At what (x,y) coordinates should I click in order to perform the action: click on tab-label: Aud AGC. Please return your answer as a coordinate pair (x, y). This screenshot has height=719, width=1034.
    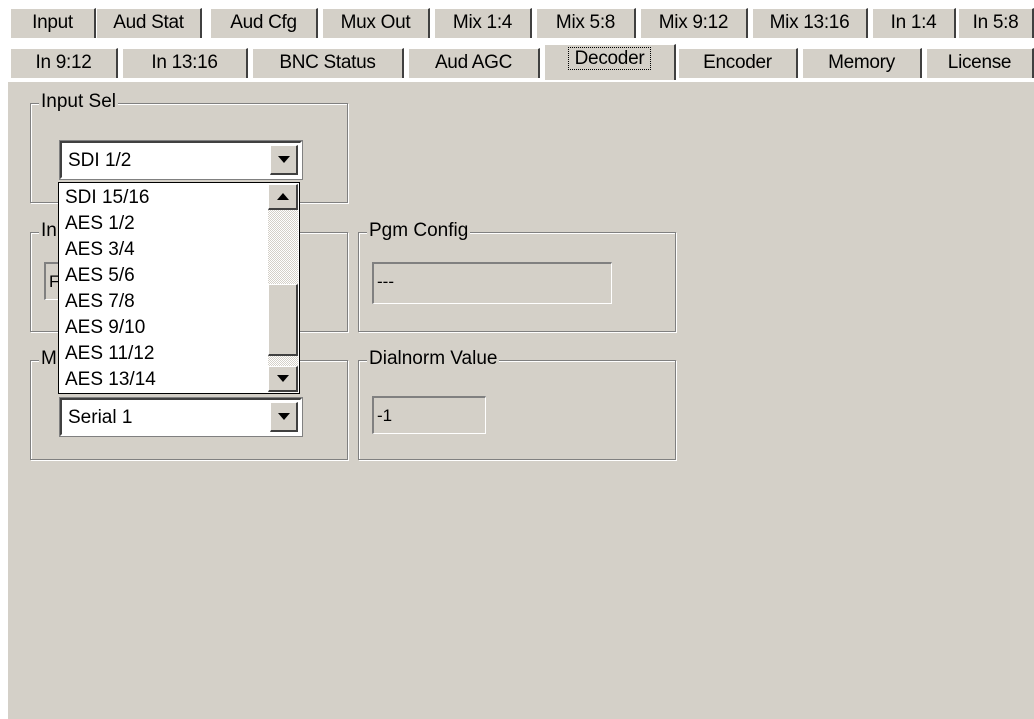
    Looking at the image, I should click on (473, 62).